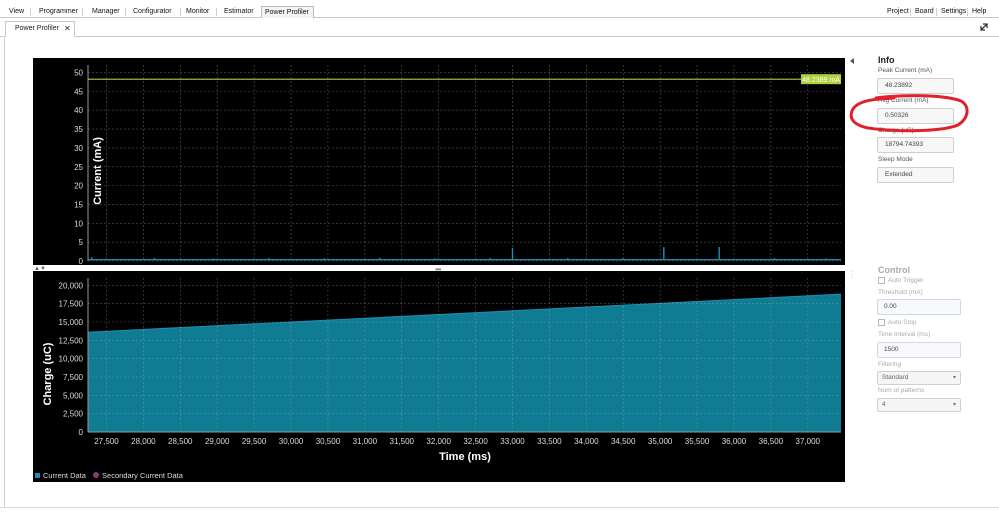 This screenshot has height=526, width=999. I want to click on peak-current-label: Peak Current (mA), so click(905, 70).